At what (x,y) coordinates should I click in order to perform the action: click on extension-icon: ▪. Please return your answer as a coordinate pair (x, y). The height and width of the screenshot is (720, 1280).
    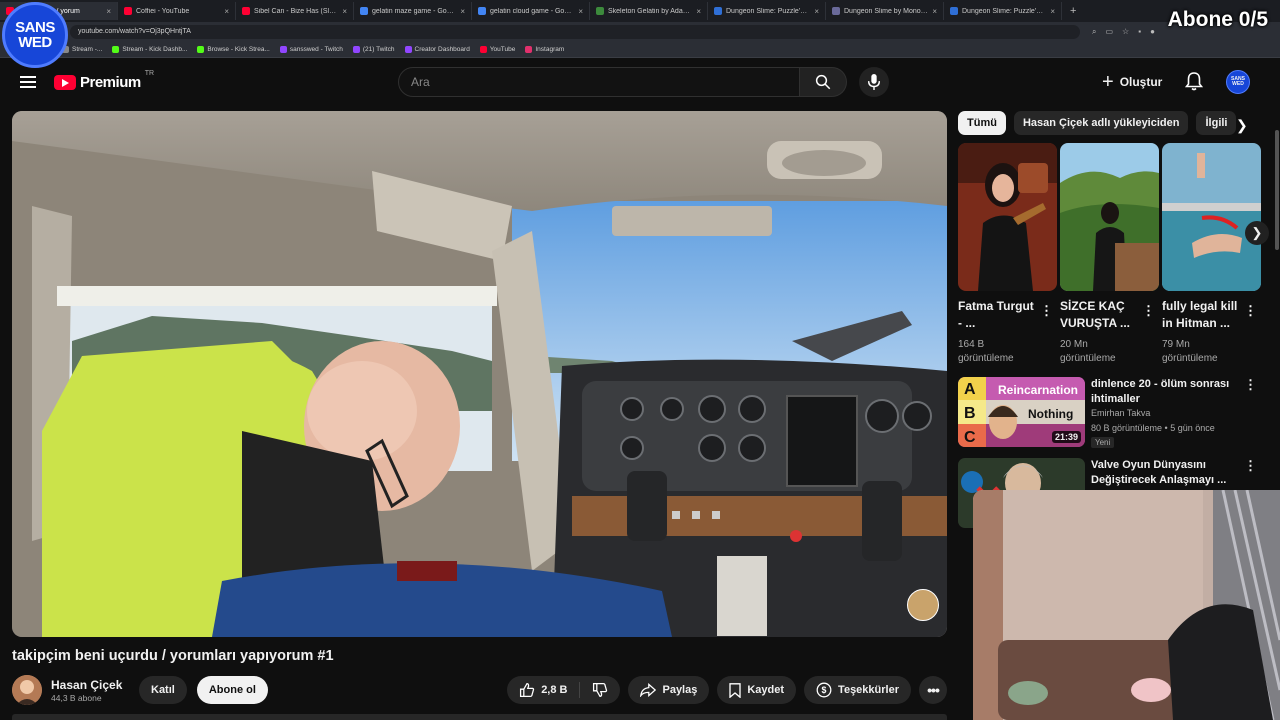
    Looking at the image, I should click on (1139, 32).